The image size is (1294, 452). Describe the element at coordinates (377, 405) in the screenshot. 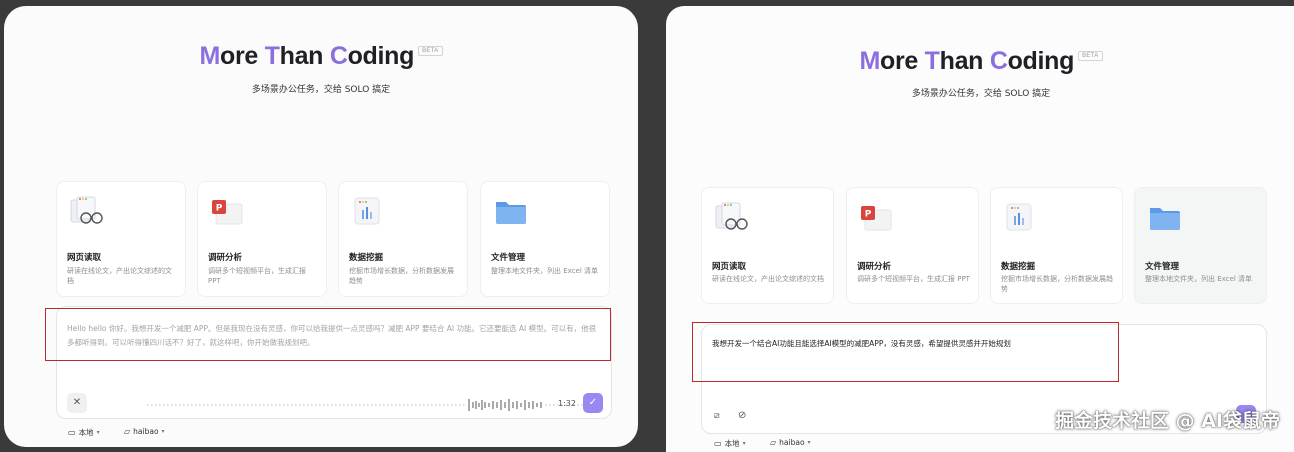

I see `audio-waveform` at that location.